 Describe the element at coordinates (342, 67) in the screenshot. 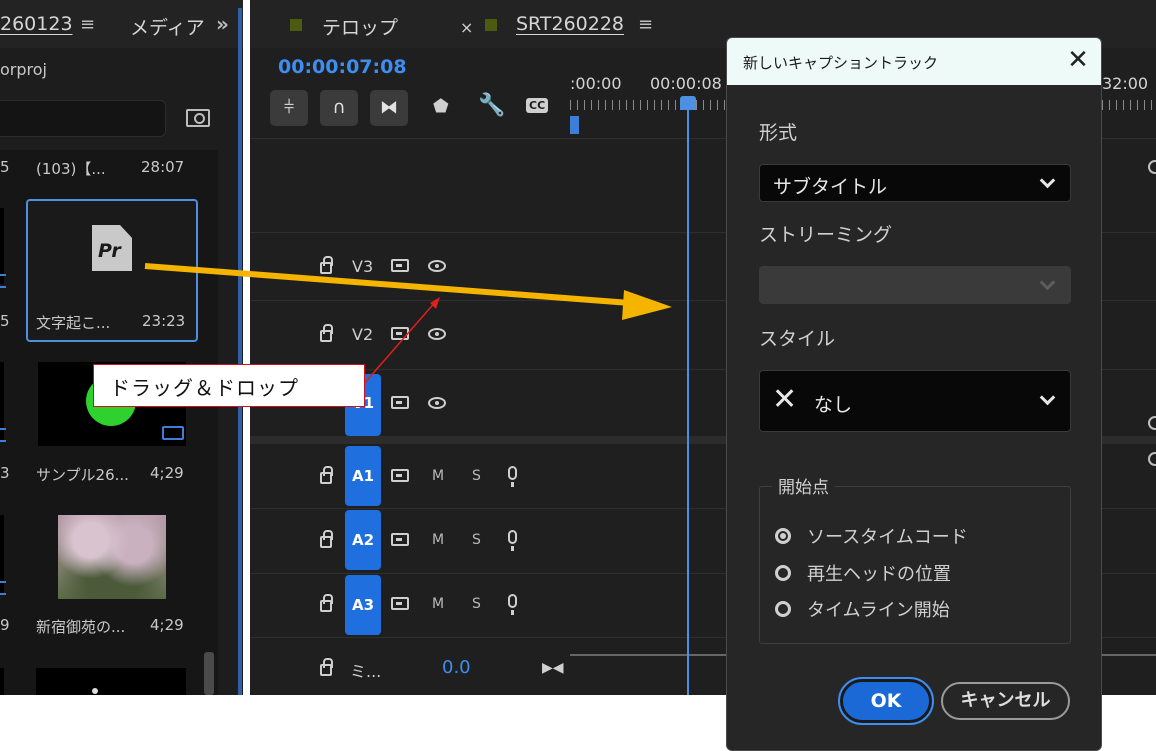

I see `playhead-timecode: 00:00:07:08` at that location.